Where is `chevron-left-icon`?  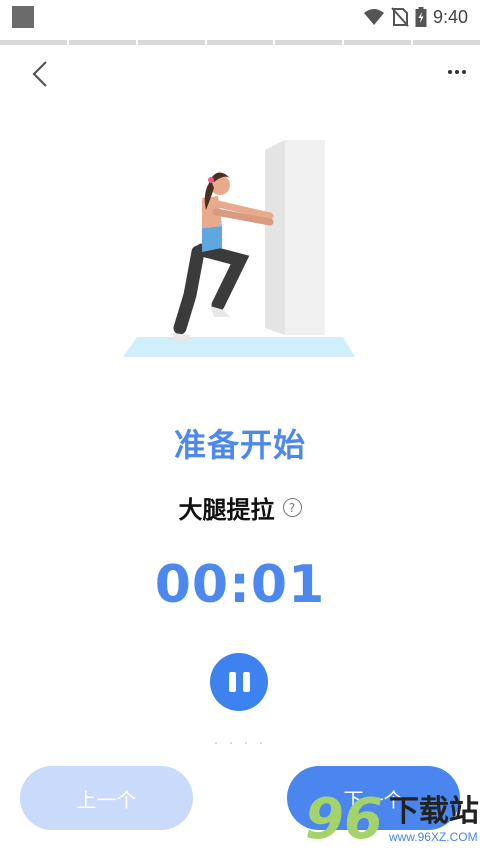 chevron-left-icon is located at coordinates (39, 74).